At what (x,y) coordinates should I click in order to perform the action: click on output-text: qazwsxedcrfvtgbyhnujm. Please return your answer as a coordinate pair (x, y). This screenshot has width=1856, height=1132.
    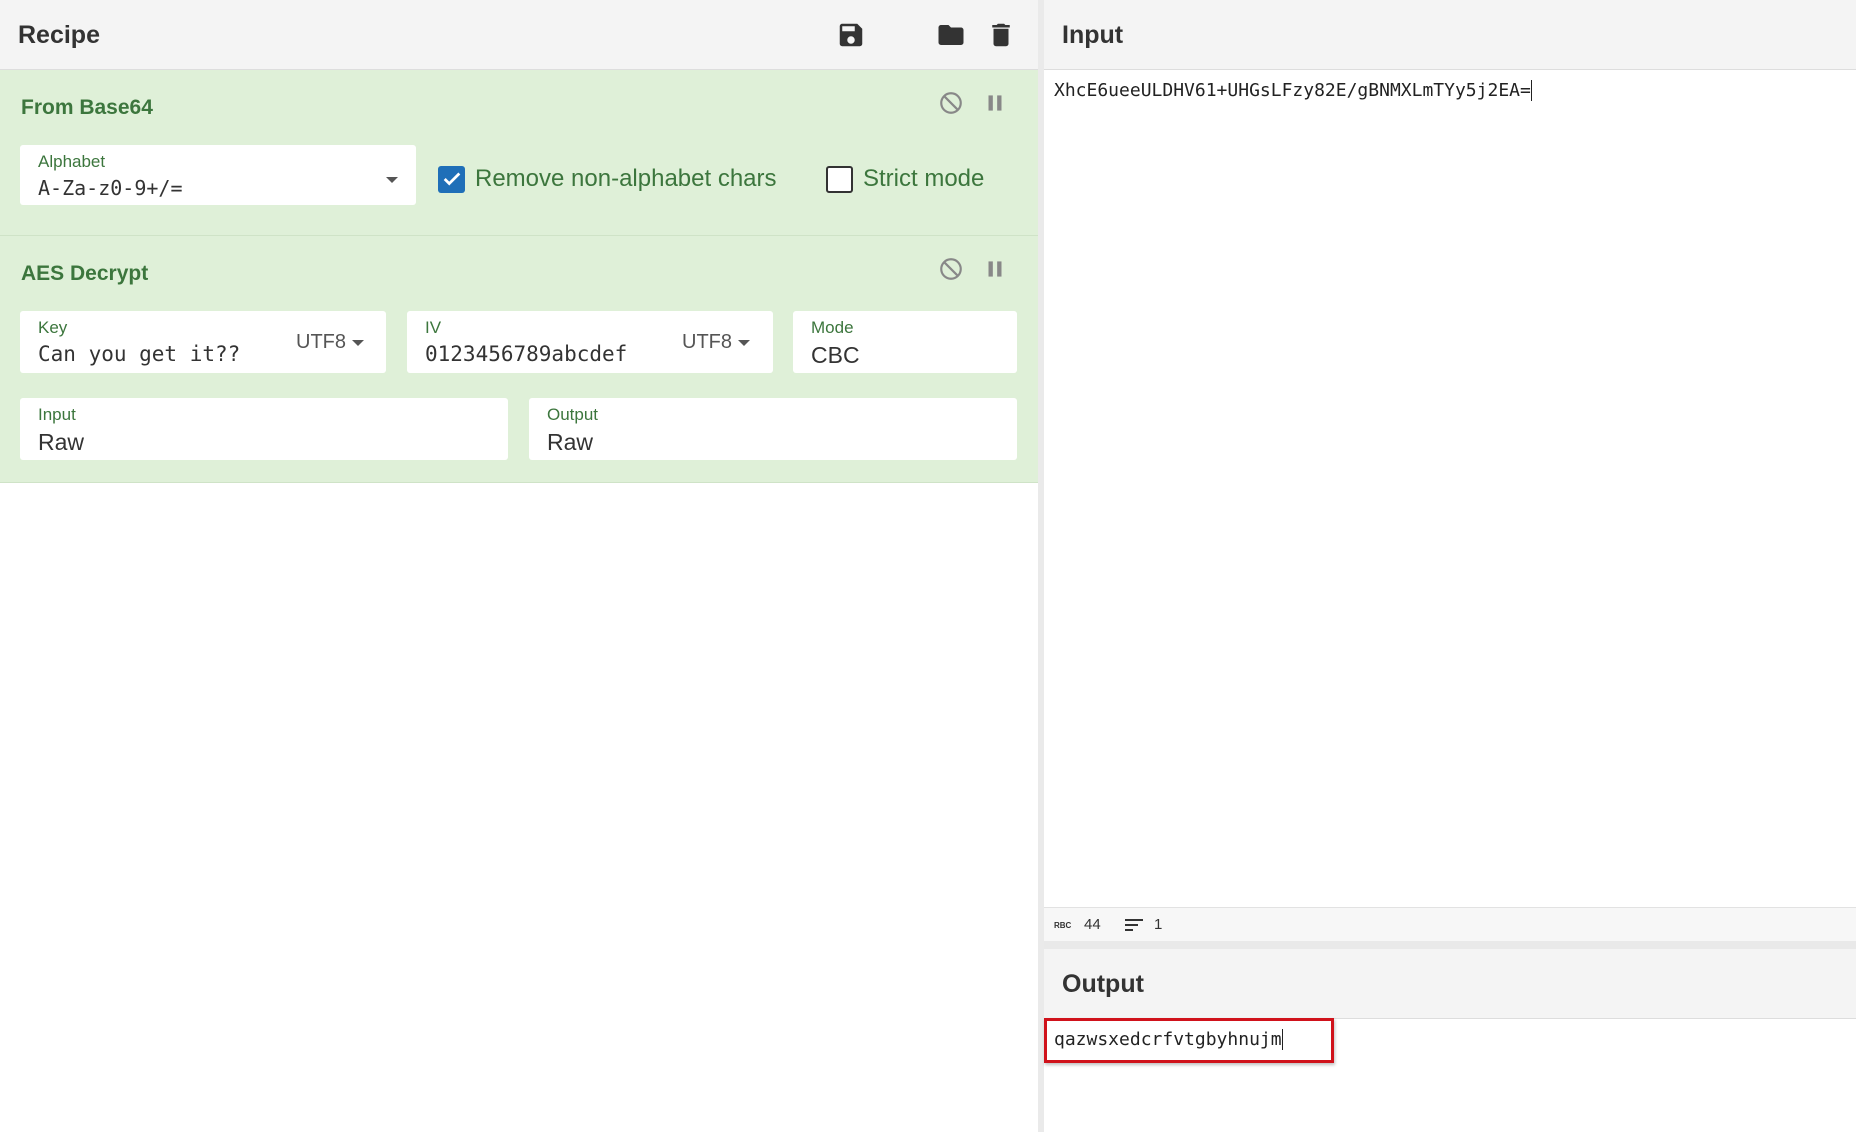
    Looking at the image, I should click on (1168, 1039).